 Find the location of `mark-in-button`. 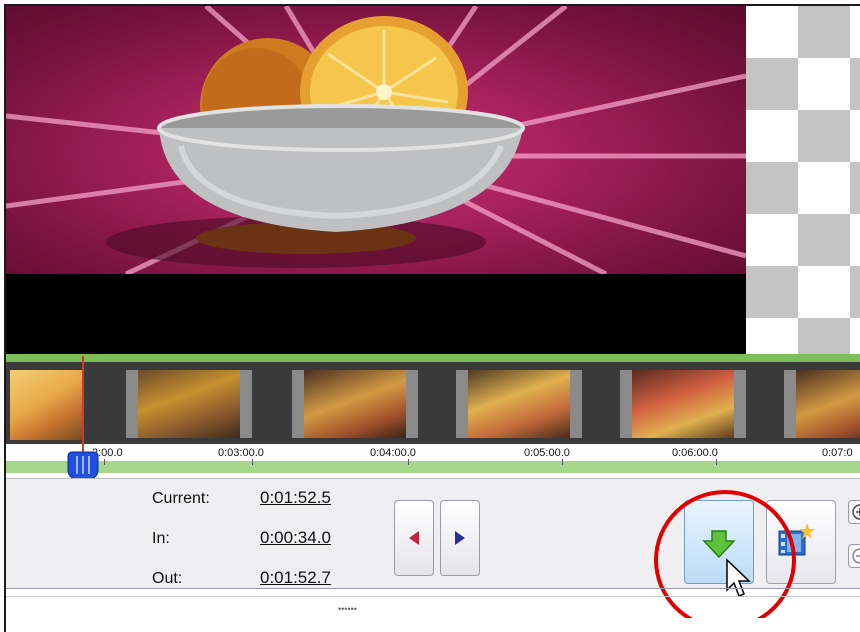

mark-in-button is located at coordinates (414, 538).